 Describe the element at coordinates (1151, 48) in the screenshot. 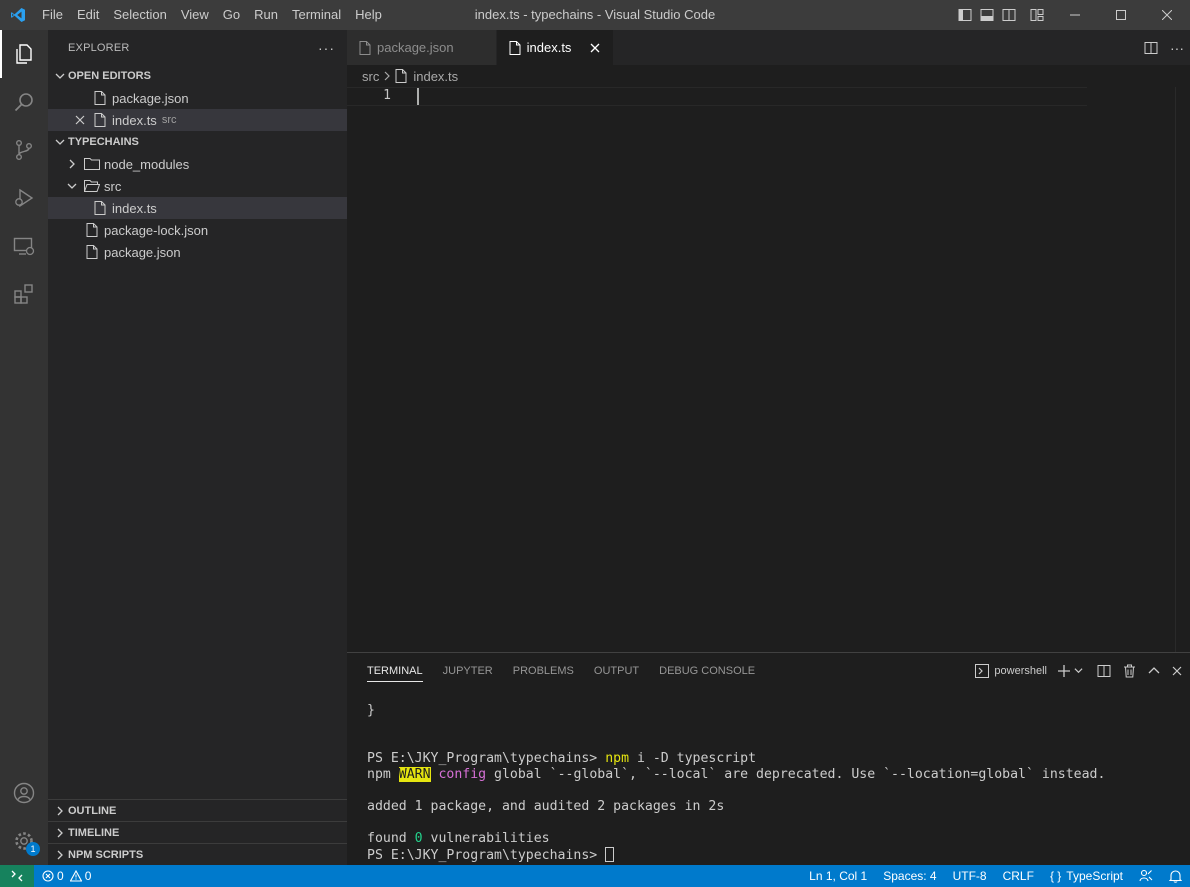

I see `split-editor-icon` at that location.